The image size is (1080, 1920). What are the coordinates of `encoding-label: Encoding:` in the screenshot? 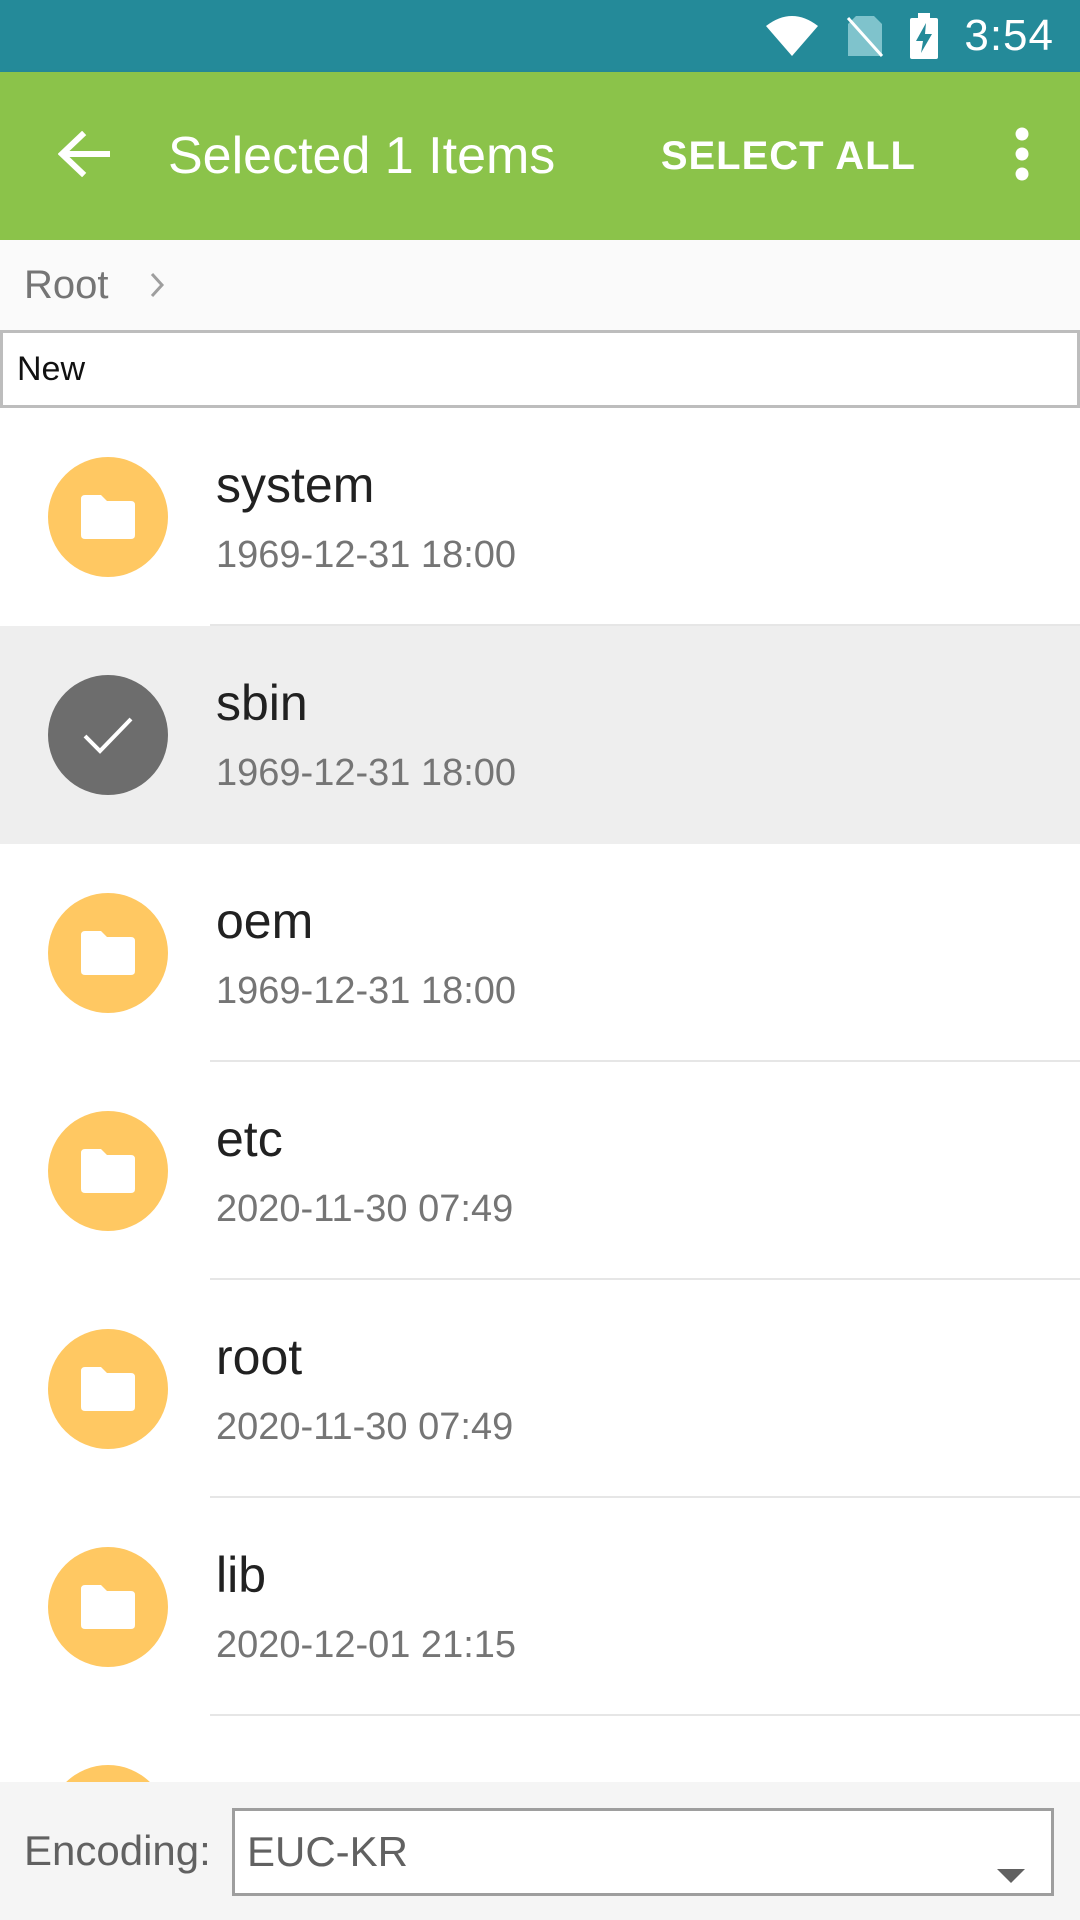 It's located at (117, 1850).